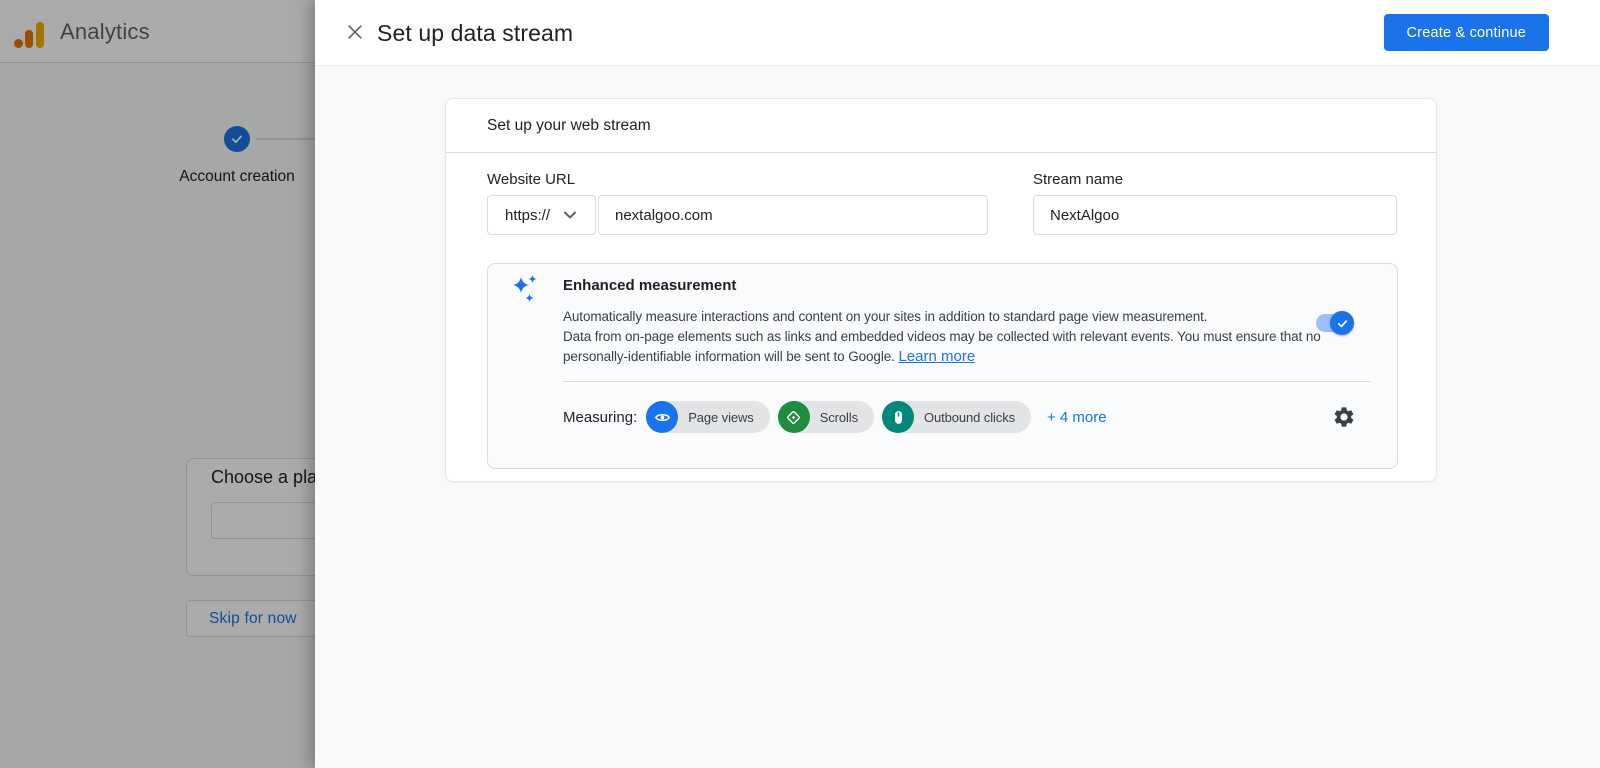  I want to click on website-url-input, so click(793, 215).